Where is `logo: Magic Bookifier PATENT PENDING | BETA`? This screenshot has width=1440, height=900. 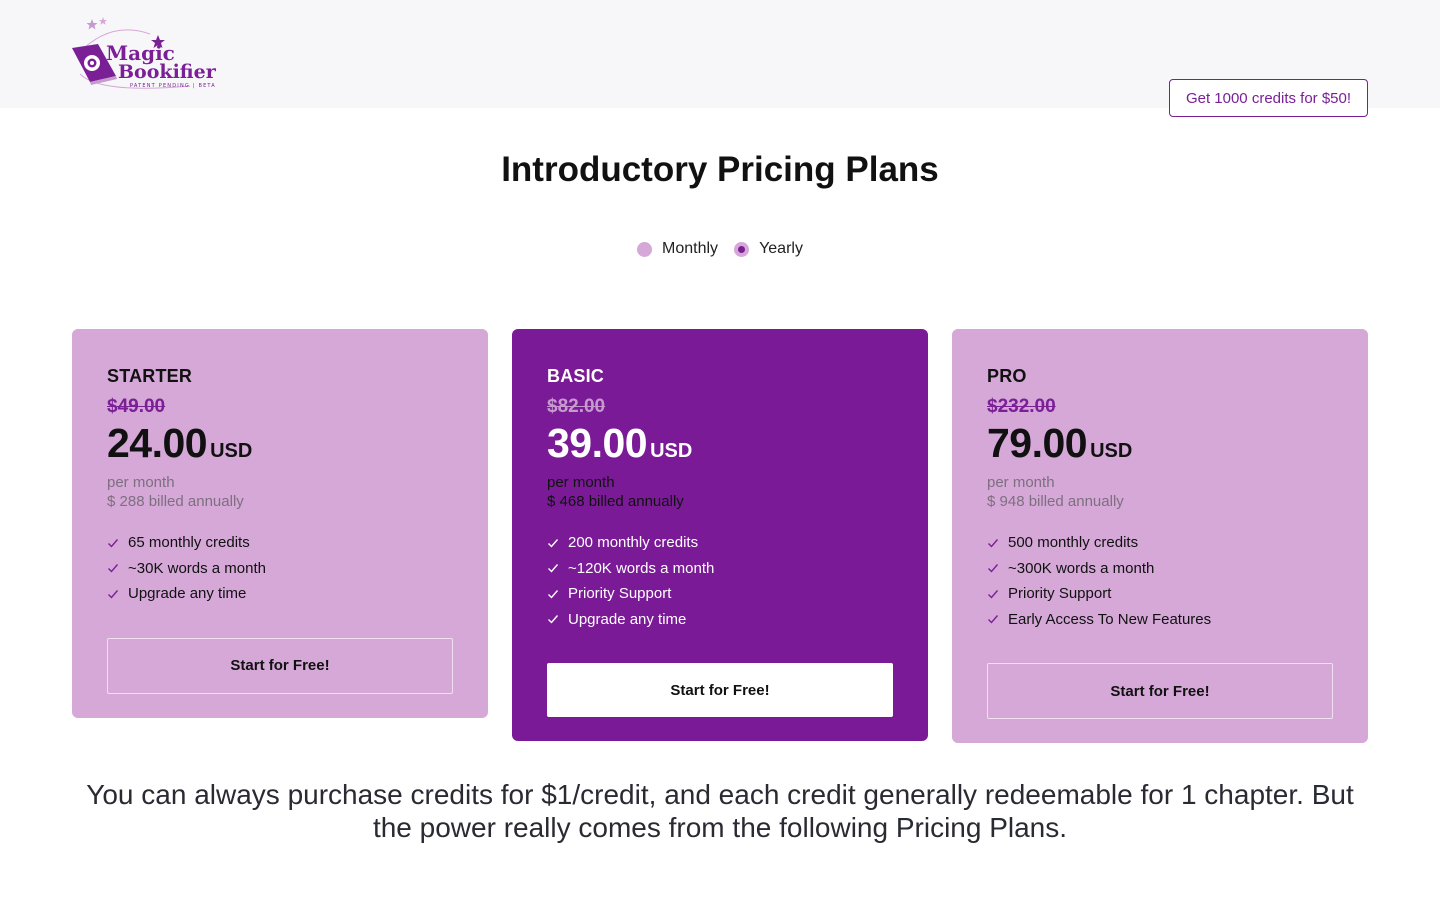
logo: Magic Bookifier PATENT PENDING | BETA is located at coordinates (150, 54).